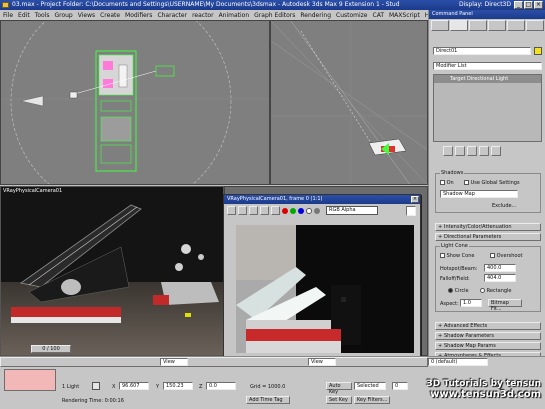  I want to click on menu-views: Views, so click(86, 15).